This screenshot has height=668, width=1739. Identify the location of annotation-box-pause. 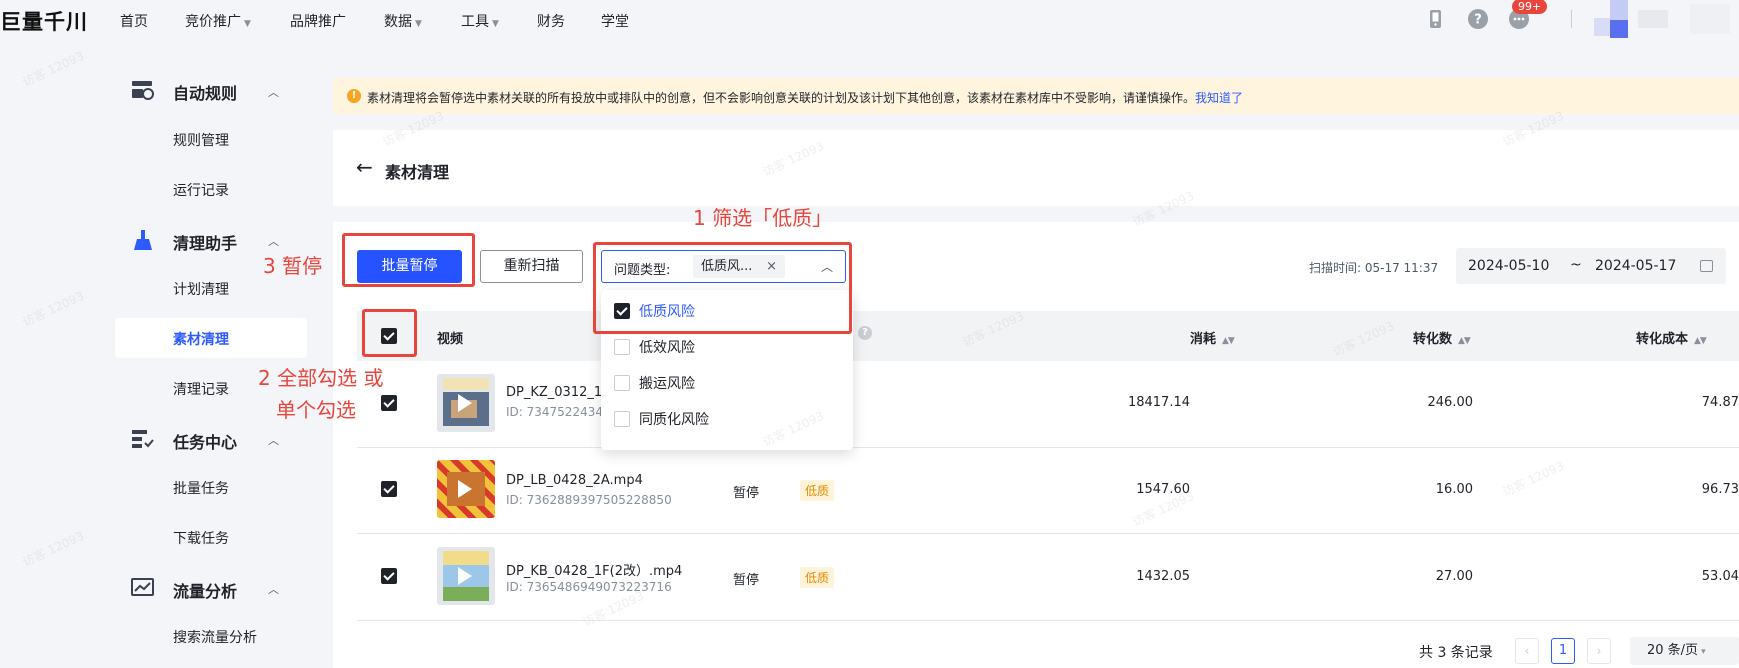
(408, 260).